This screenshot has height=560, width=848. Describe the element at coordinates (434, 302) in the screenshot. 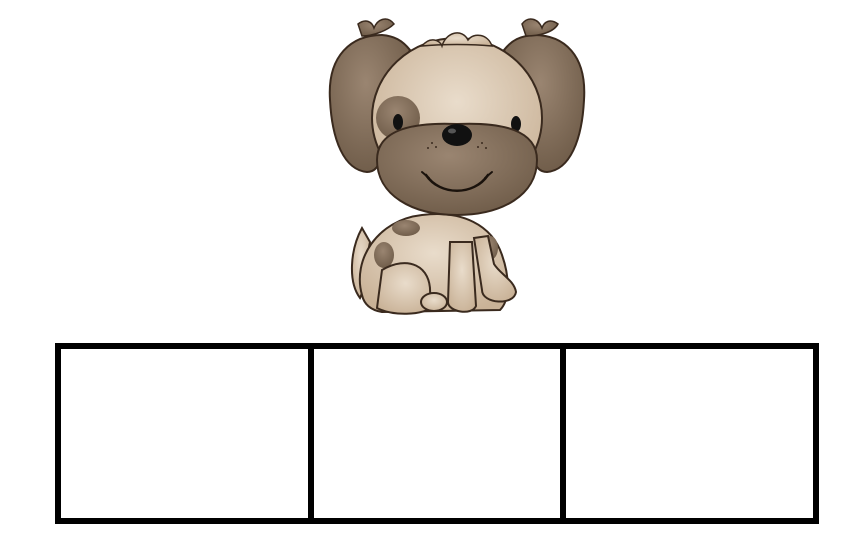

I see `hind-paw` at that location.